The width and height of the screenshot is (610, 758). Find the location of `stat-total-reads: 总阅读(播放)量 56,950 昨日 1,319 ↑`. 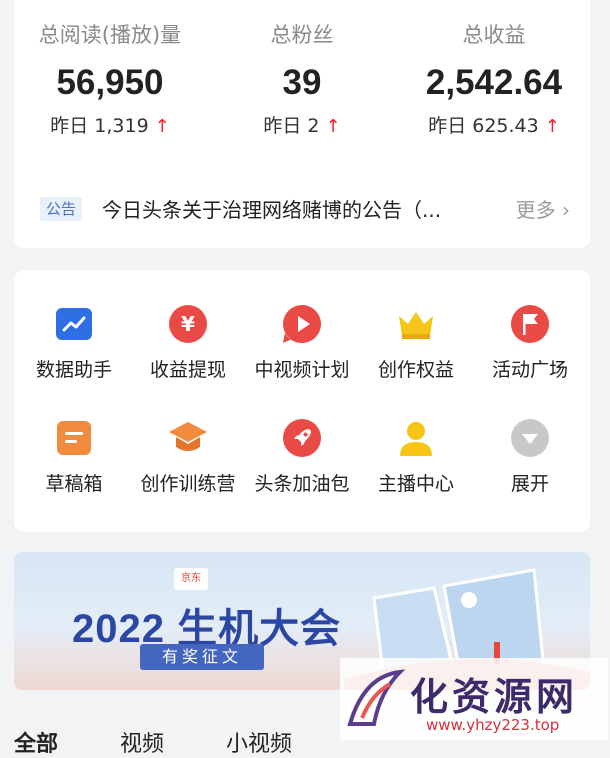

stat-total-reads: 总阅读(播放)量 56,950 昨日 1,319 ↑ is located at coordinates (110, 69).